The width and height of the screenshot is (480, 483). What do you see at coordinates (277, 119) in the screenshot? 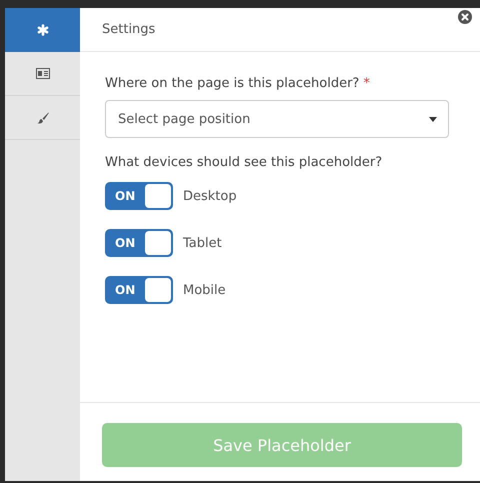
I see `page-position-dropdown: Select page position` at bounding box center [277, 119].